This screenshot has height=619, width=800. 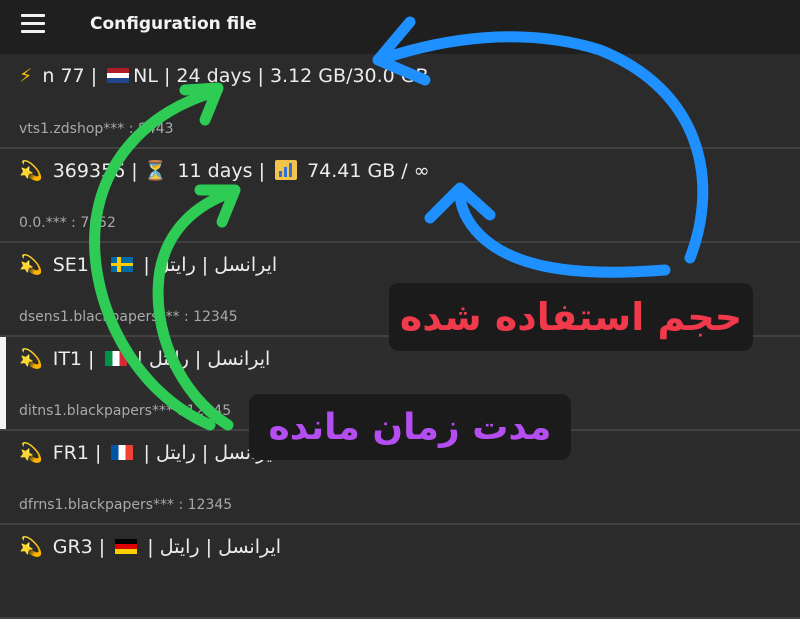 I want to click on config-name: GR3 |, so click(x=79, y=547).